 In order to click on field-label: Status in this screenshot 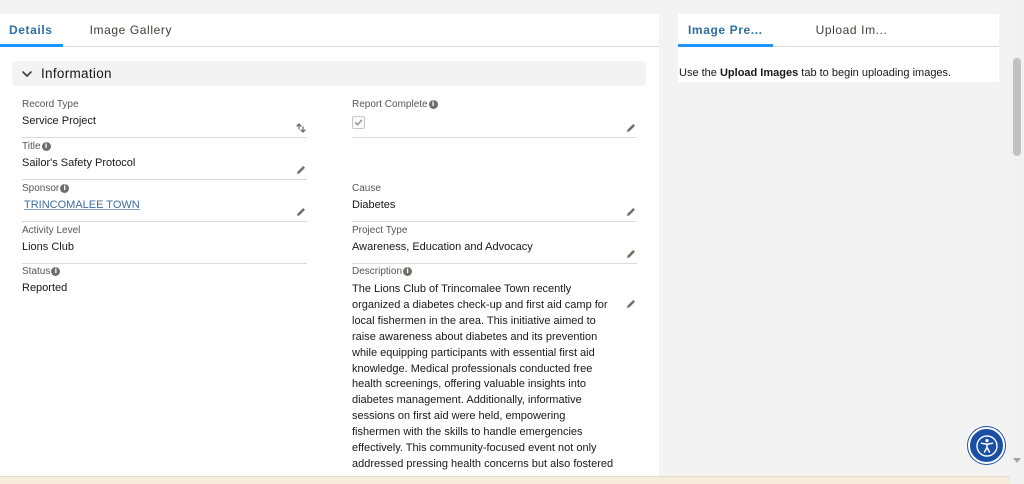, I will do `click(36, 271)`.